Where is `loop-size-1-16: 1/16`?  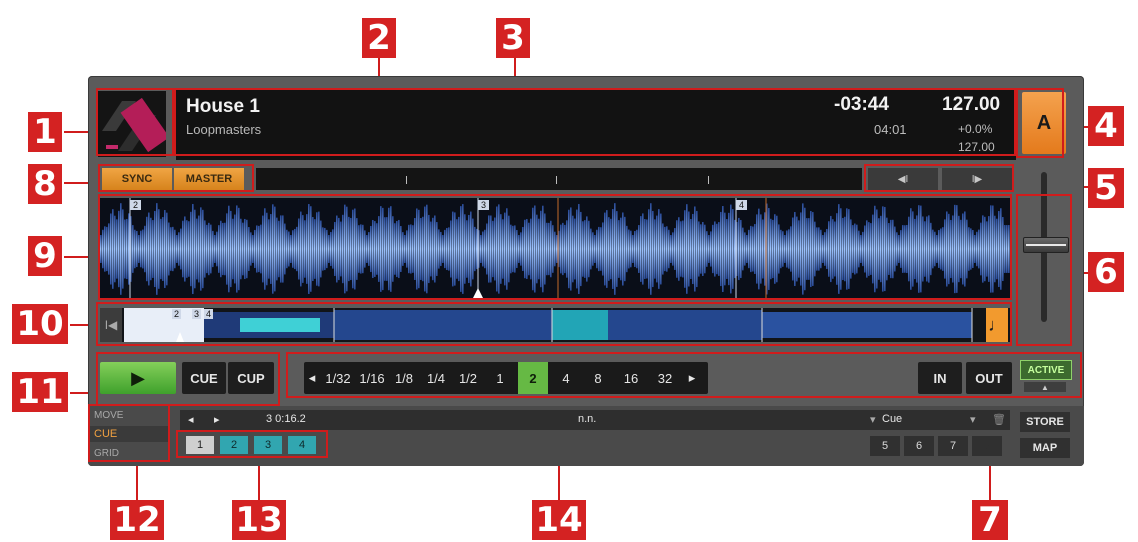
loop-size-1-16: 1/16 is located at coordinates (372, 378).